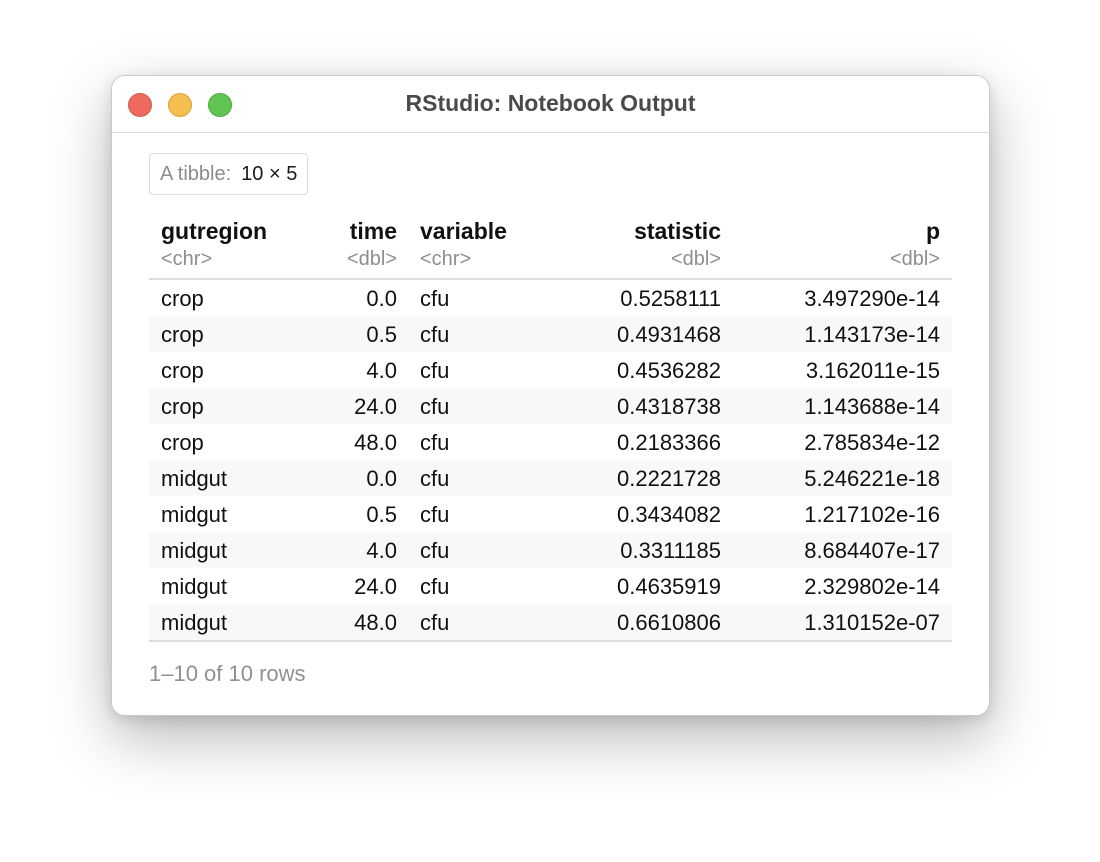 This screenshot has width=1100, height=862. Describe the element at coordinates (872, 586) in the screenshot. I see `cell-p: 2.329802e-14` at that location.